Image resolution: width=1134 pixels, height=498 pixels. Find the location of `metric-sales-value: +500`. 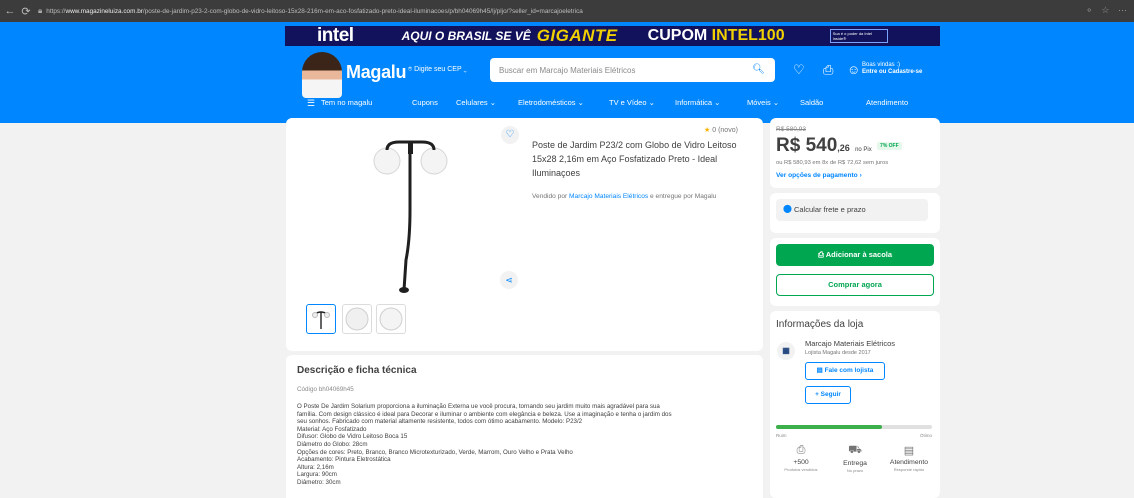

metric-sales-value: +500 is located at coordinates (801, 462).